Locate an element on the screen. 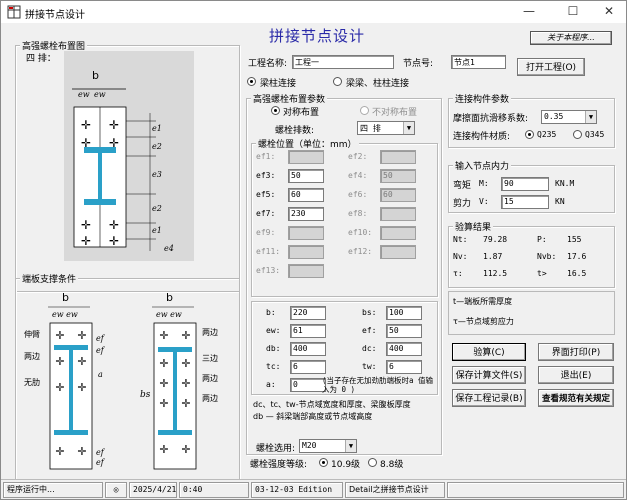 The height and width of the screenshot is (500, 627). note-db: db — 斜梁端部高度或节点域高度 is located at coordinates (313, 416).